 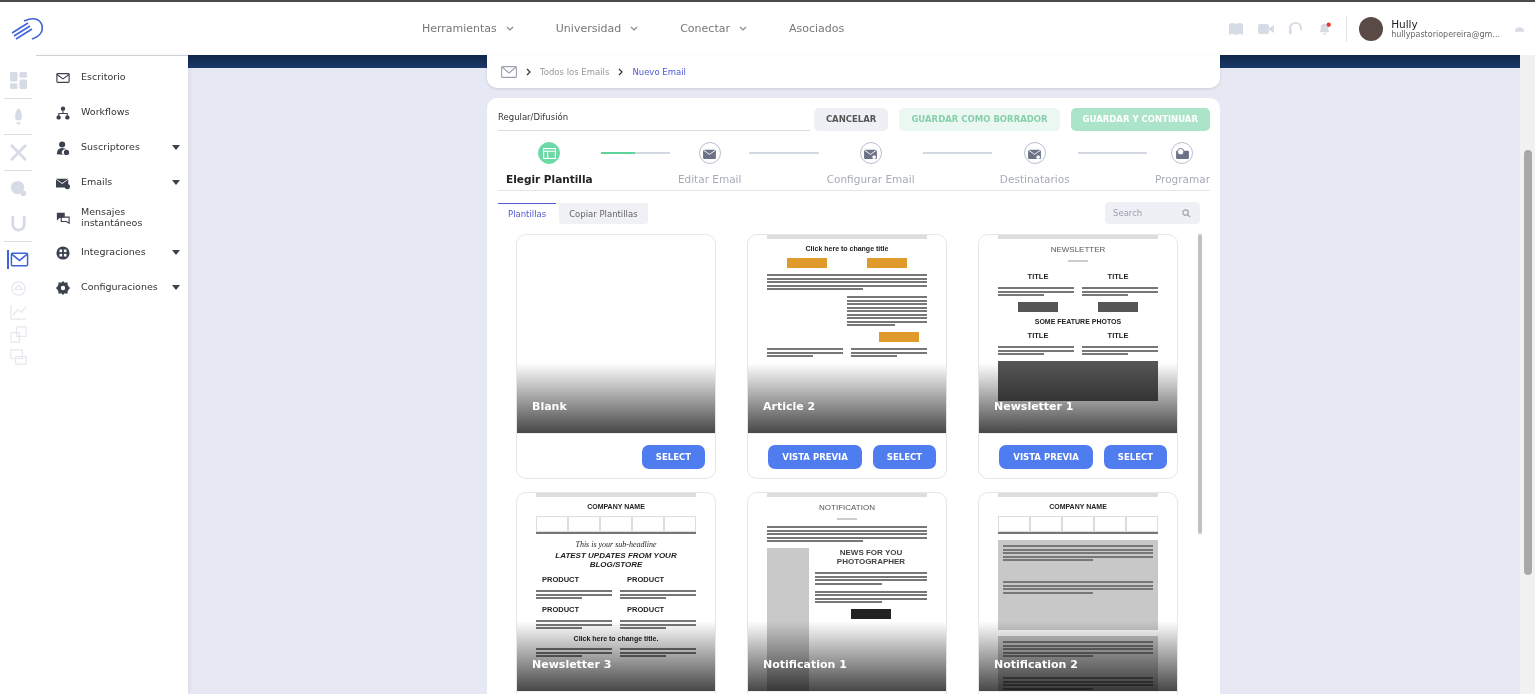 I want to click on sidebar-menu-item: Emails, so click(x=121, y=182).